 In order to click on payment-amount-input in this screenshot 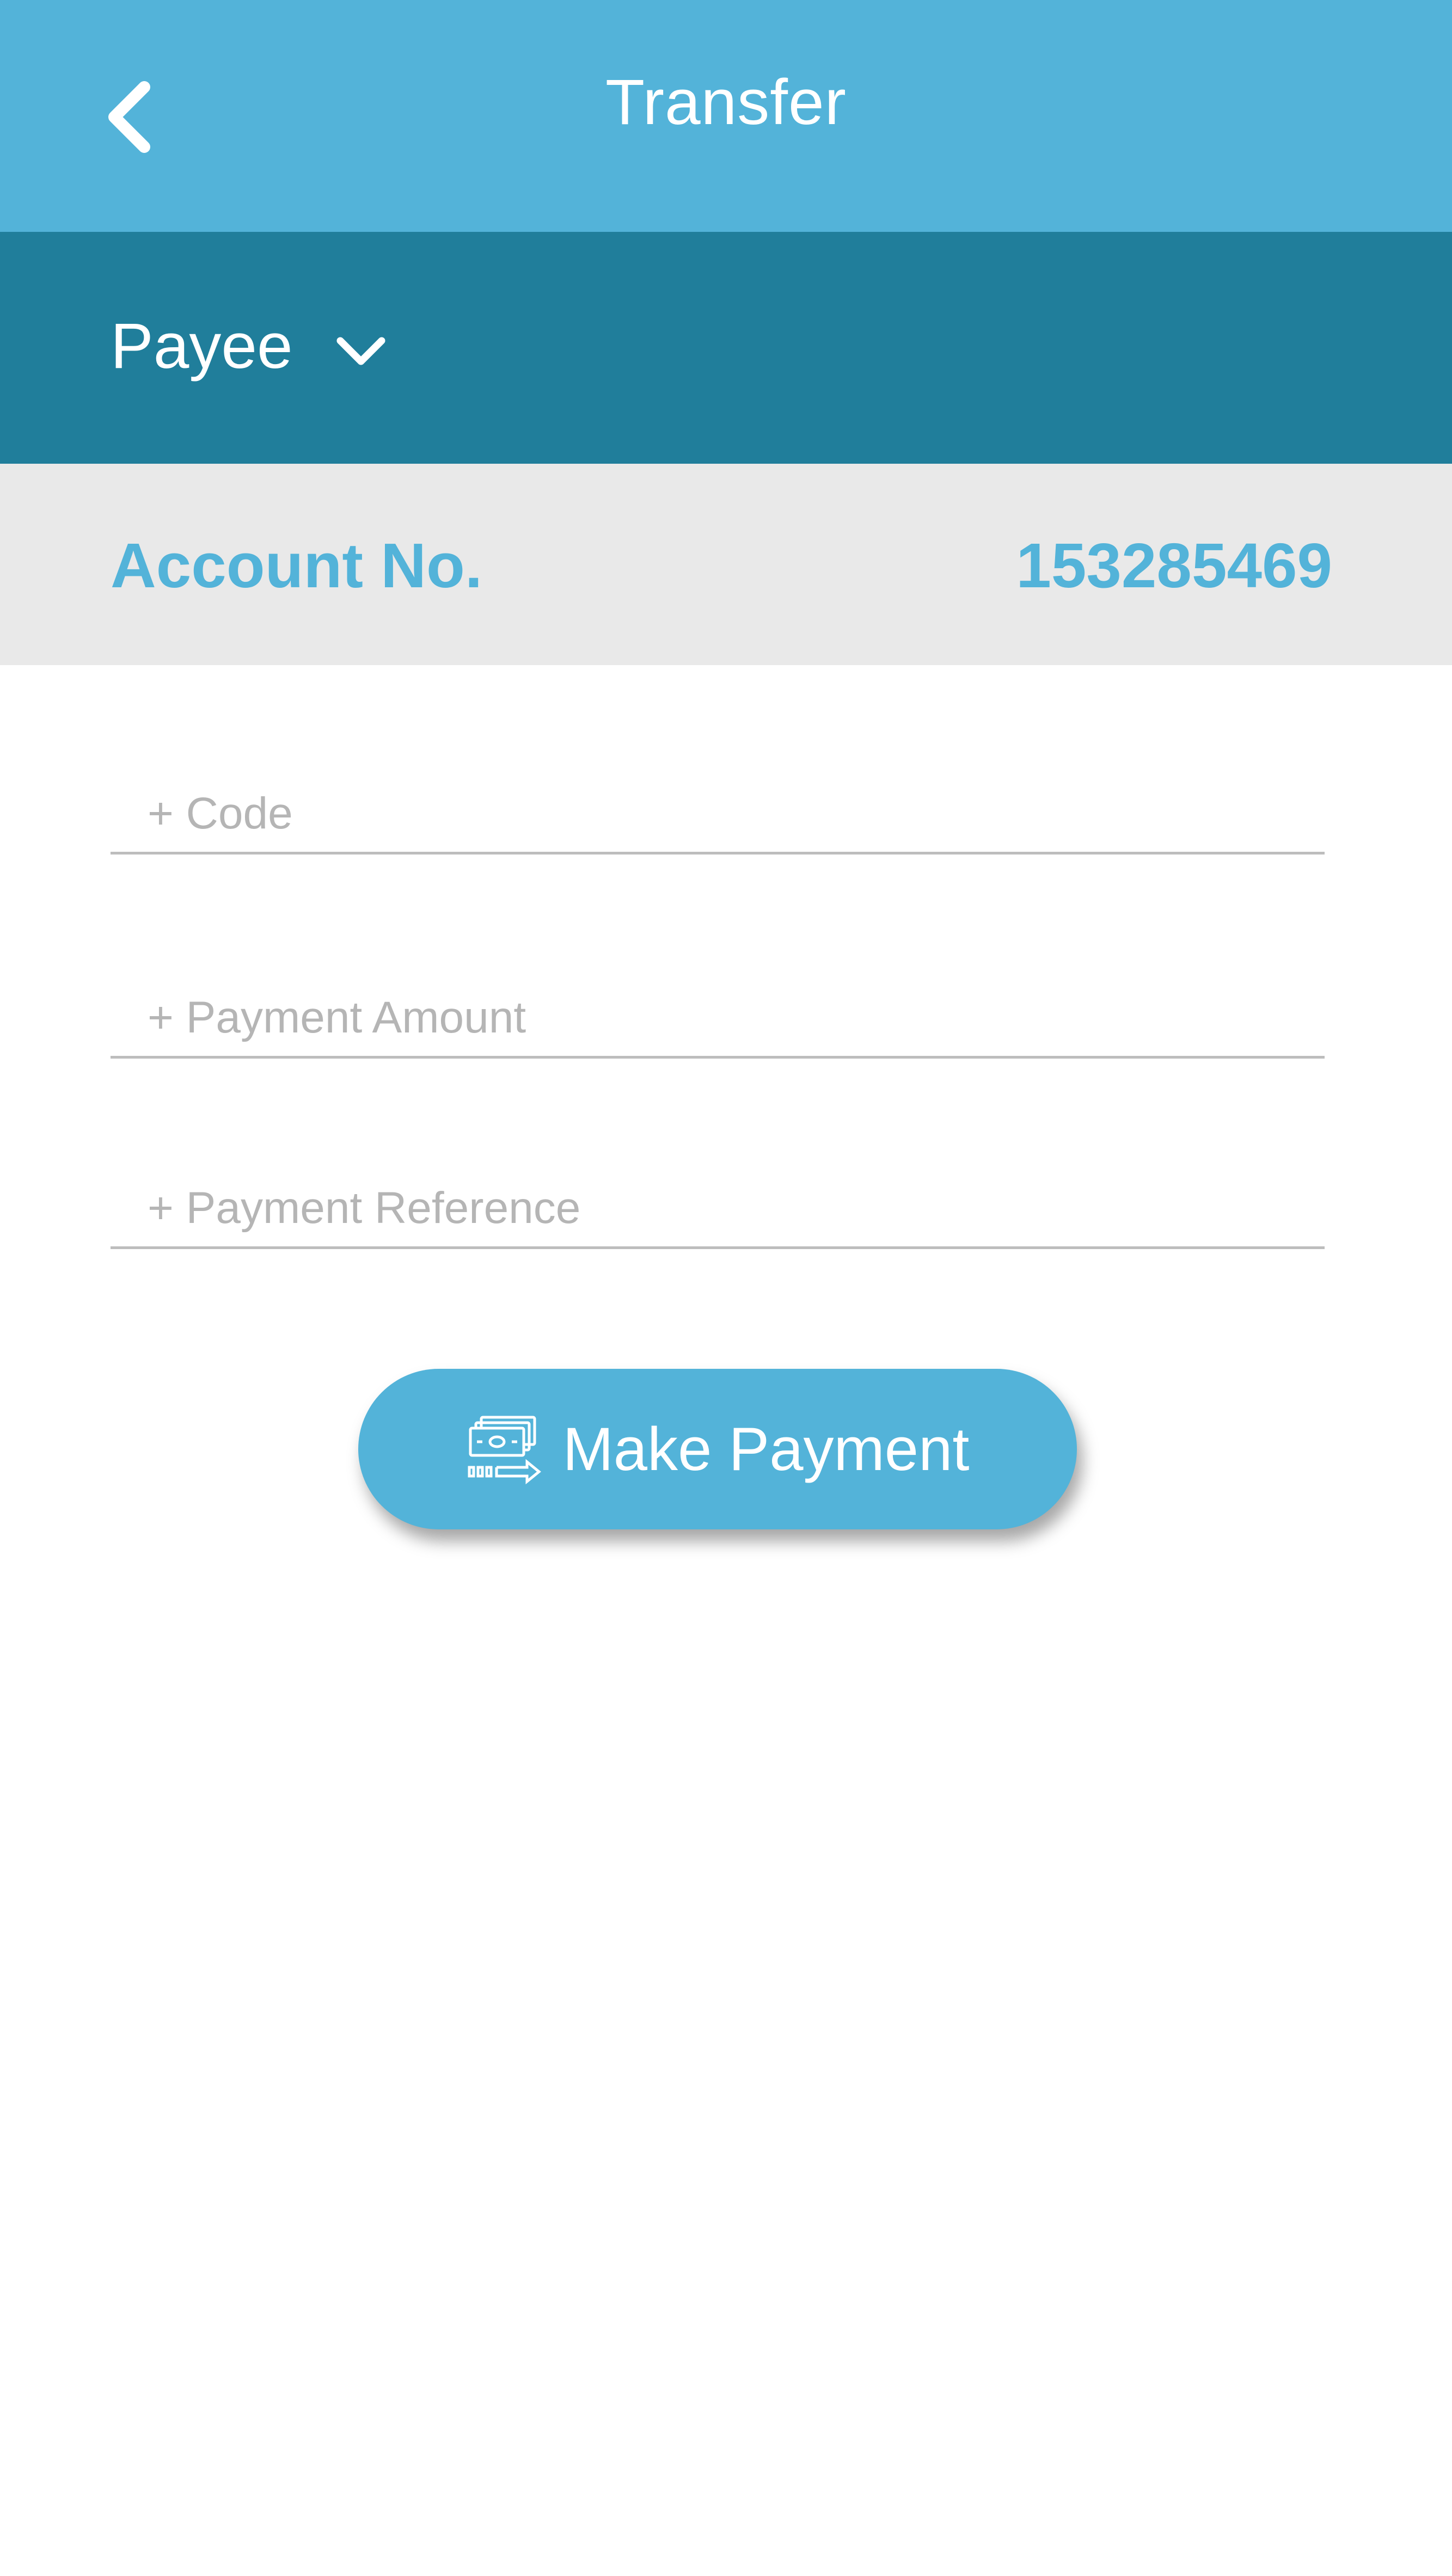, I will do `click(718, 1018)`.